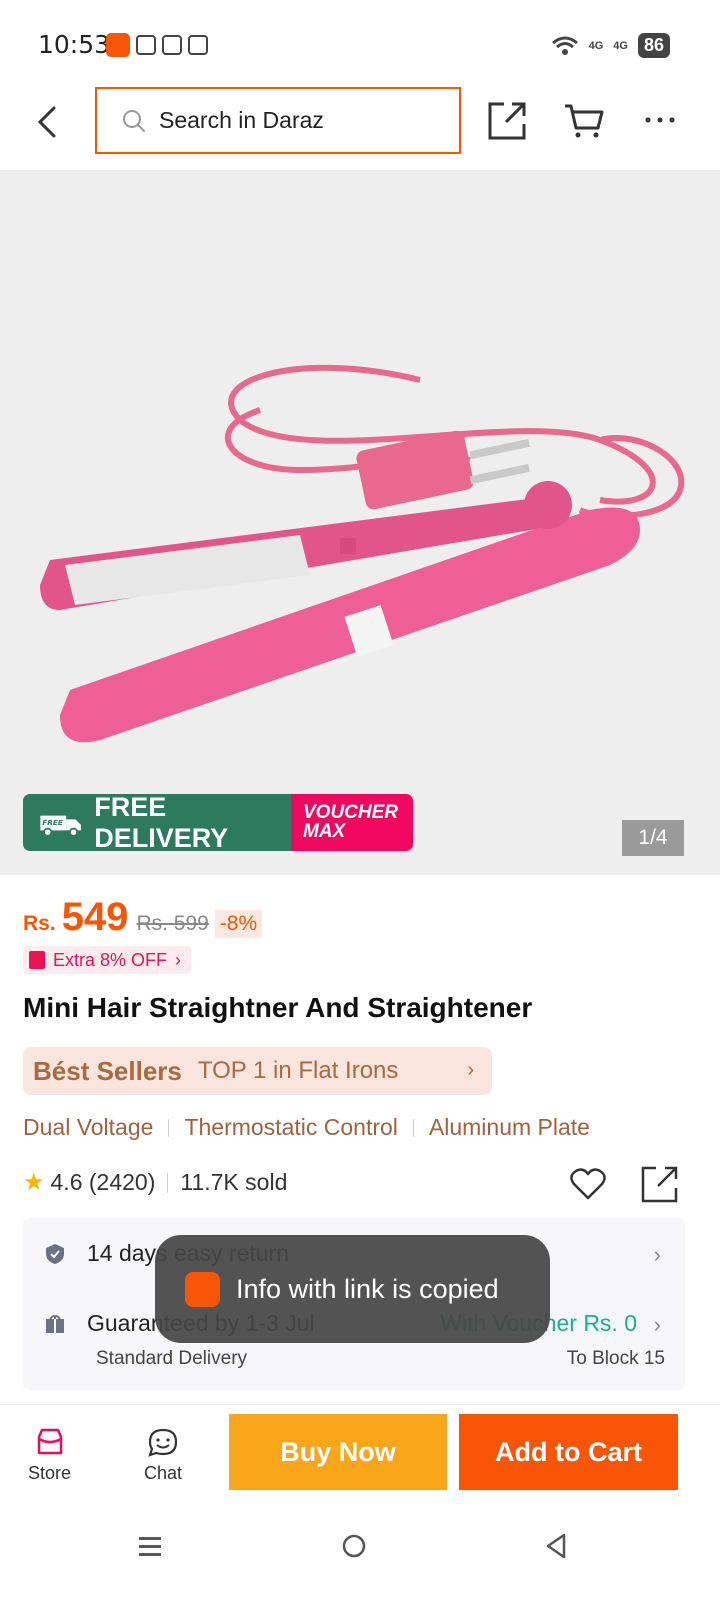  Describe the element at coordinates (360, 40) in the screenshot. I see `status-bar: 10:53 4G 4G 86` at that location.